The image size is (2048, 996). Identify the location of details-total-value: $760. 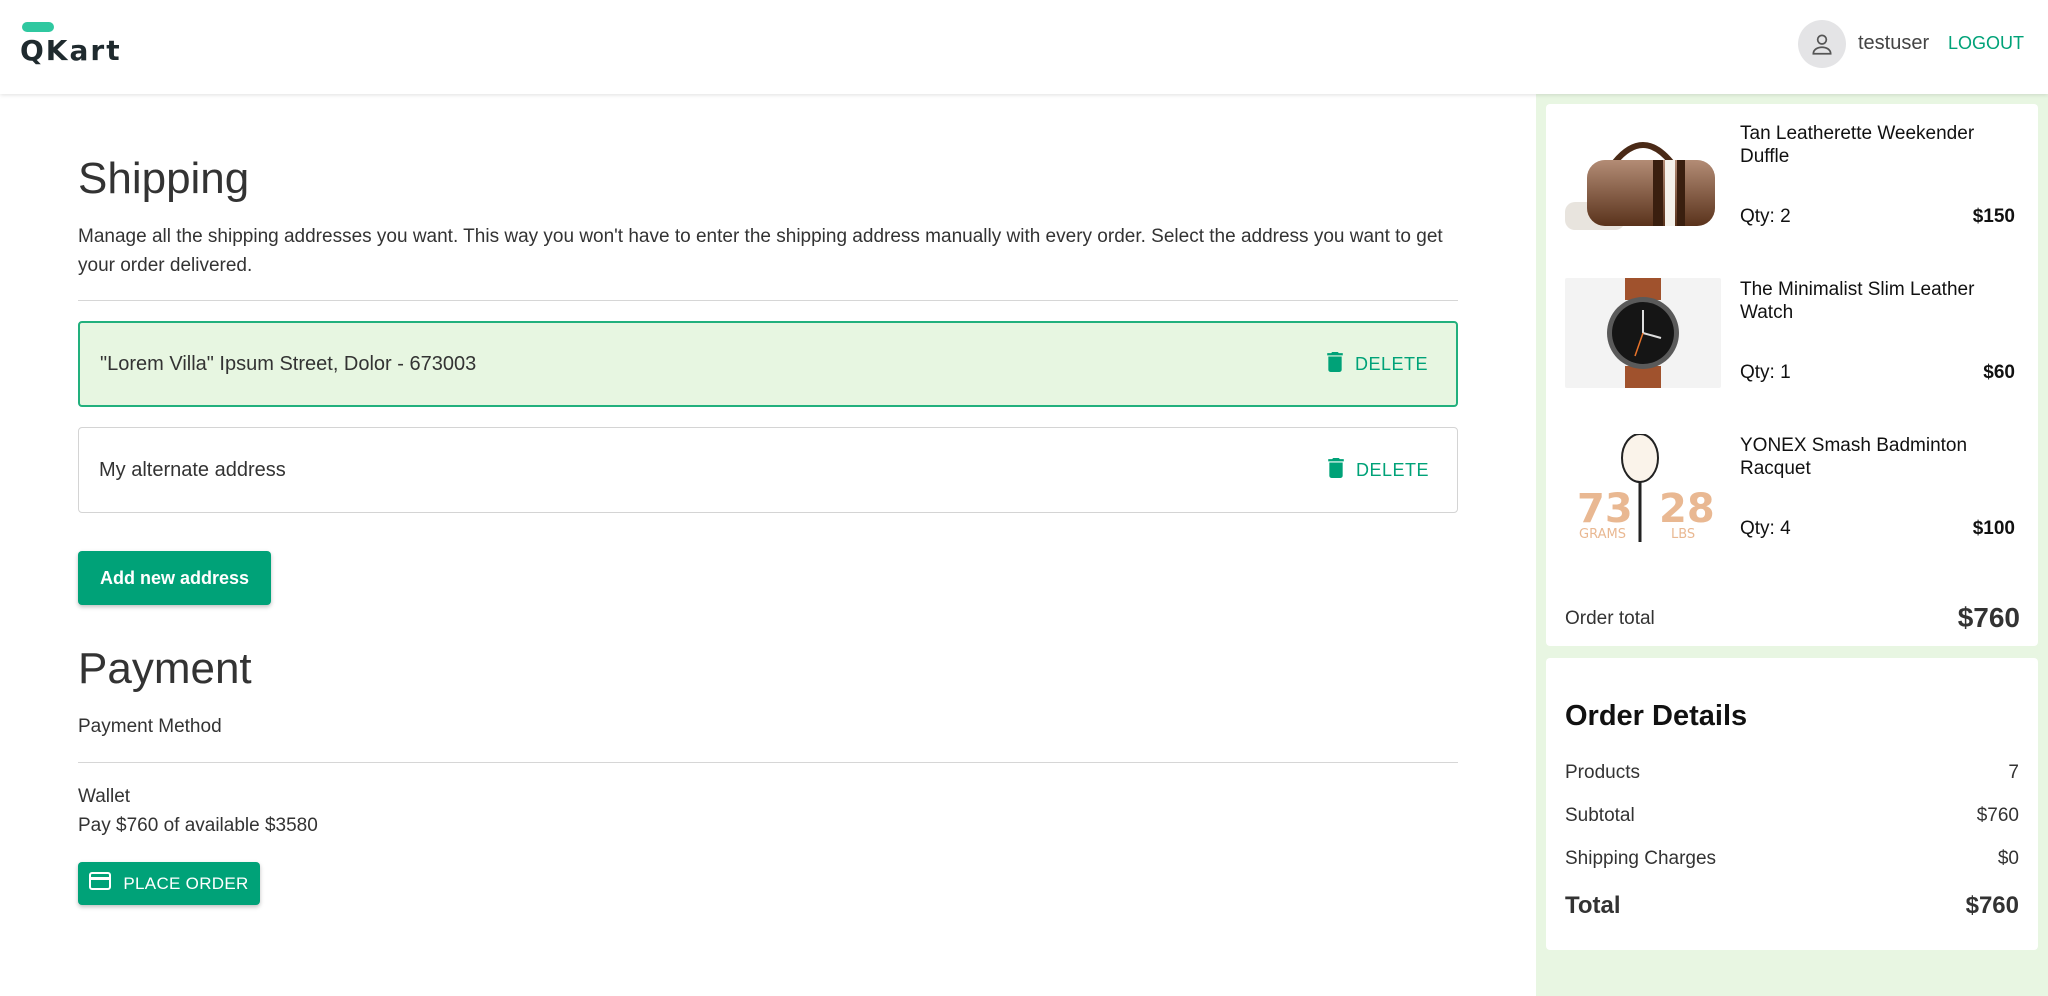
(1992, 905).